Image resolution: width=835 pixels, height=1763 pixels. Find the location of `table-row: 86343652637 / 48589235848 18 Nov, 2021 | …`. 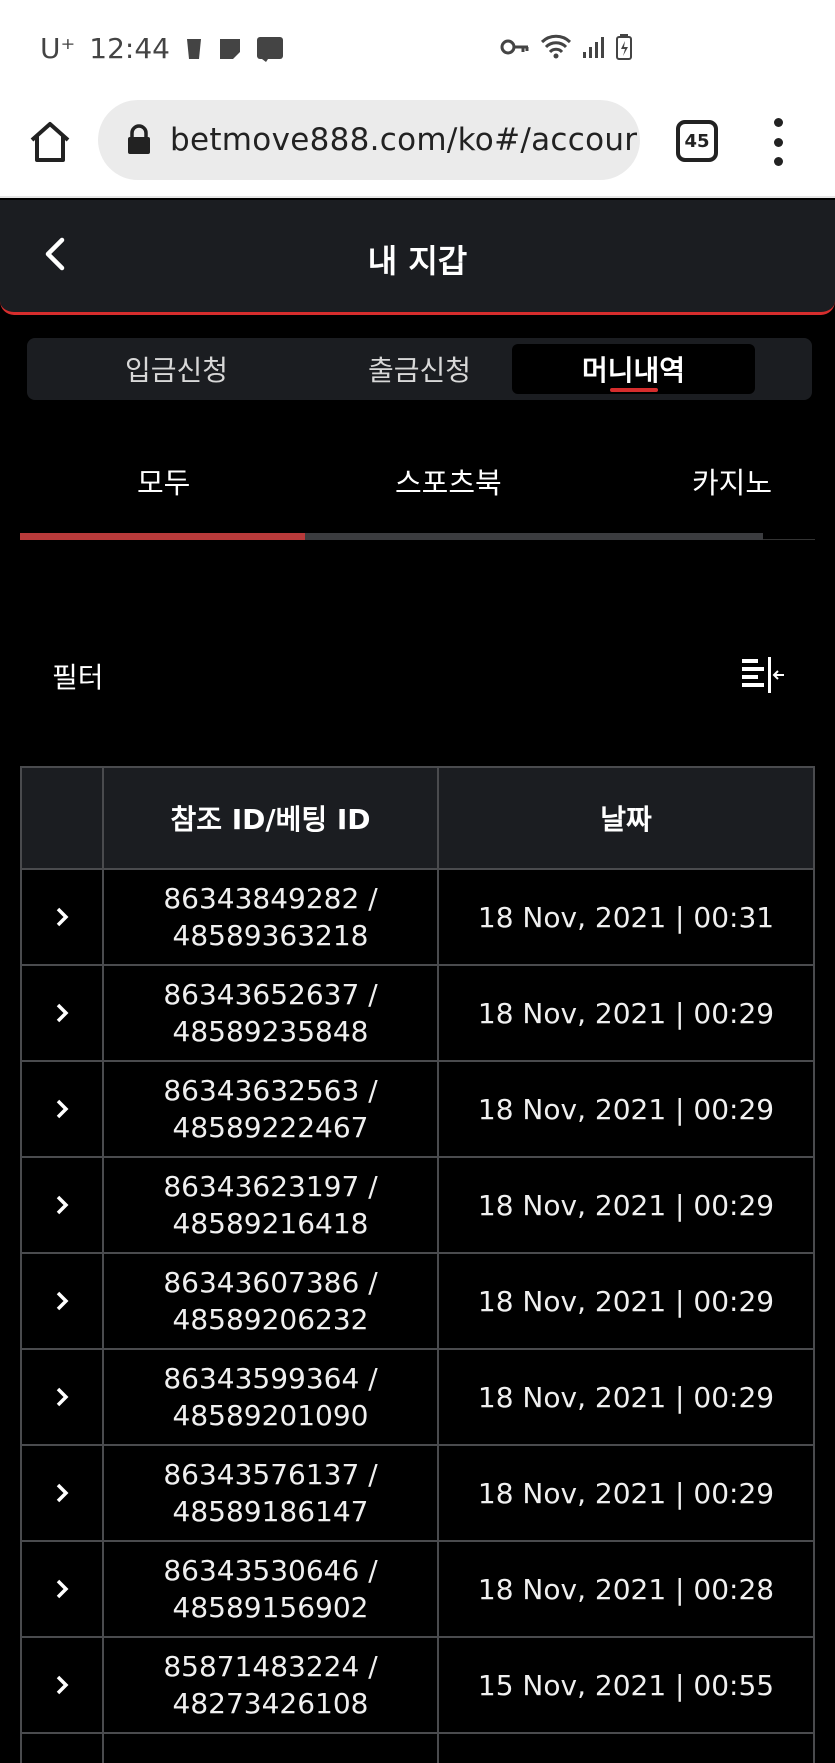

table-row: 86343652637 / 48589235848 18 Nov, 2021 | … is located at coordinates (417, 1014).